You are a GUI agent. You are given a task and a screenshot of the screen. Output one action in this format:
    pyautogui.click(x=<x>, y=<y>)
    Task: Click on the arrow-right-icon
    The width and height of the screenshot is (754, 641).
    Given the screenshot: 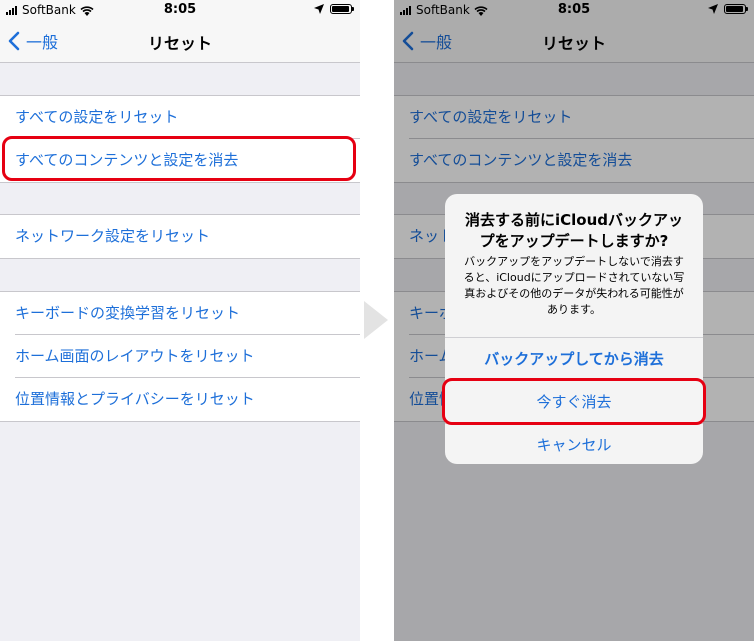 What is the action you would take?
    pyautogui.click(x=376, y=320)
    